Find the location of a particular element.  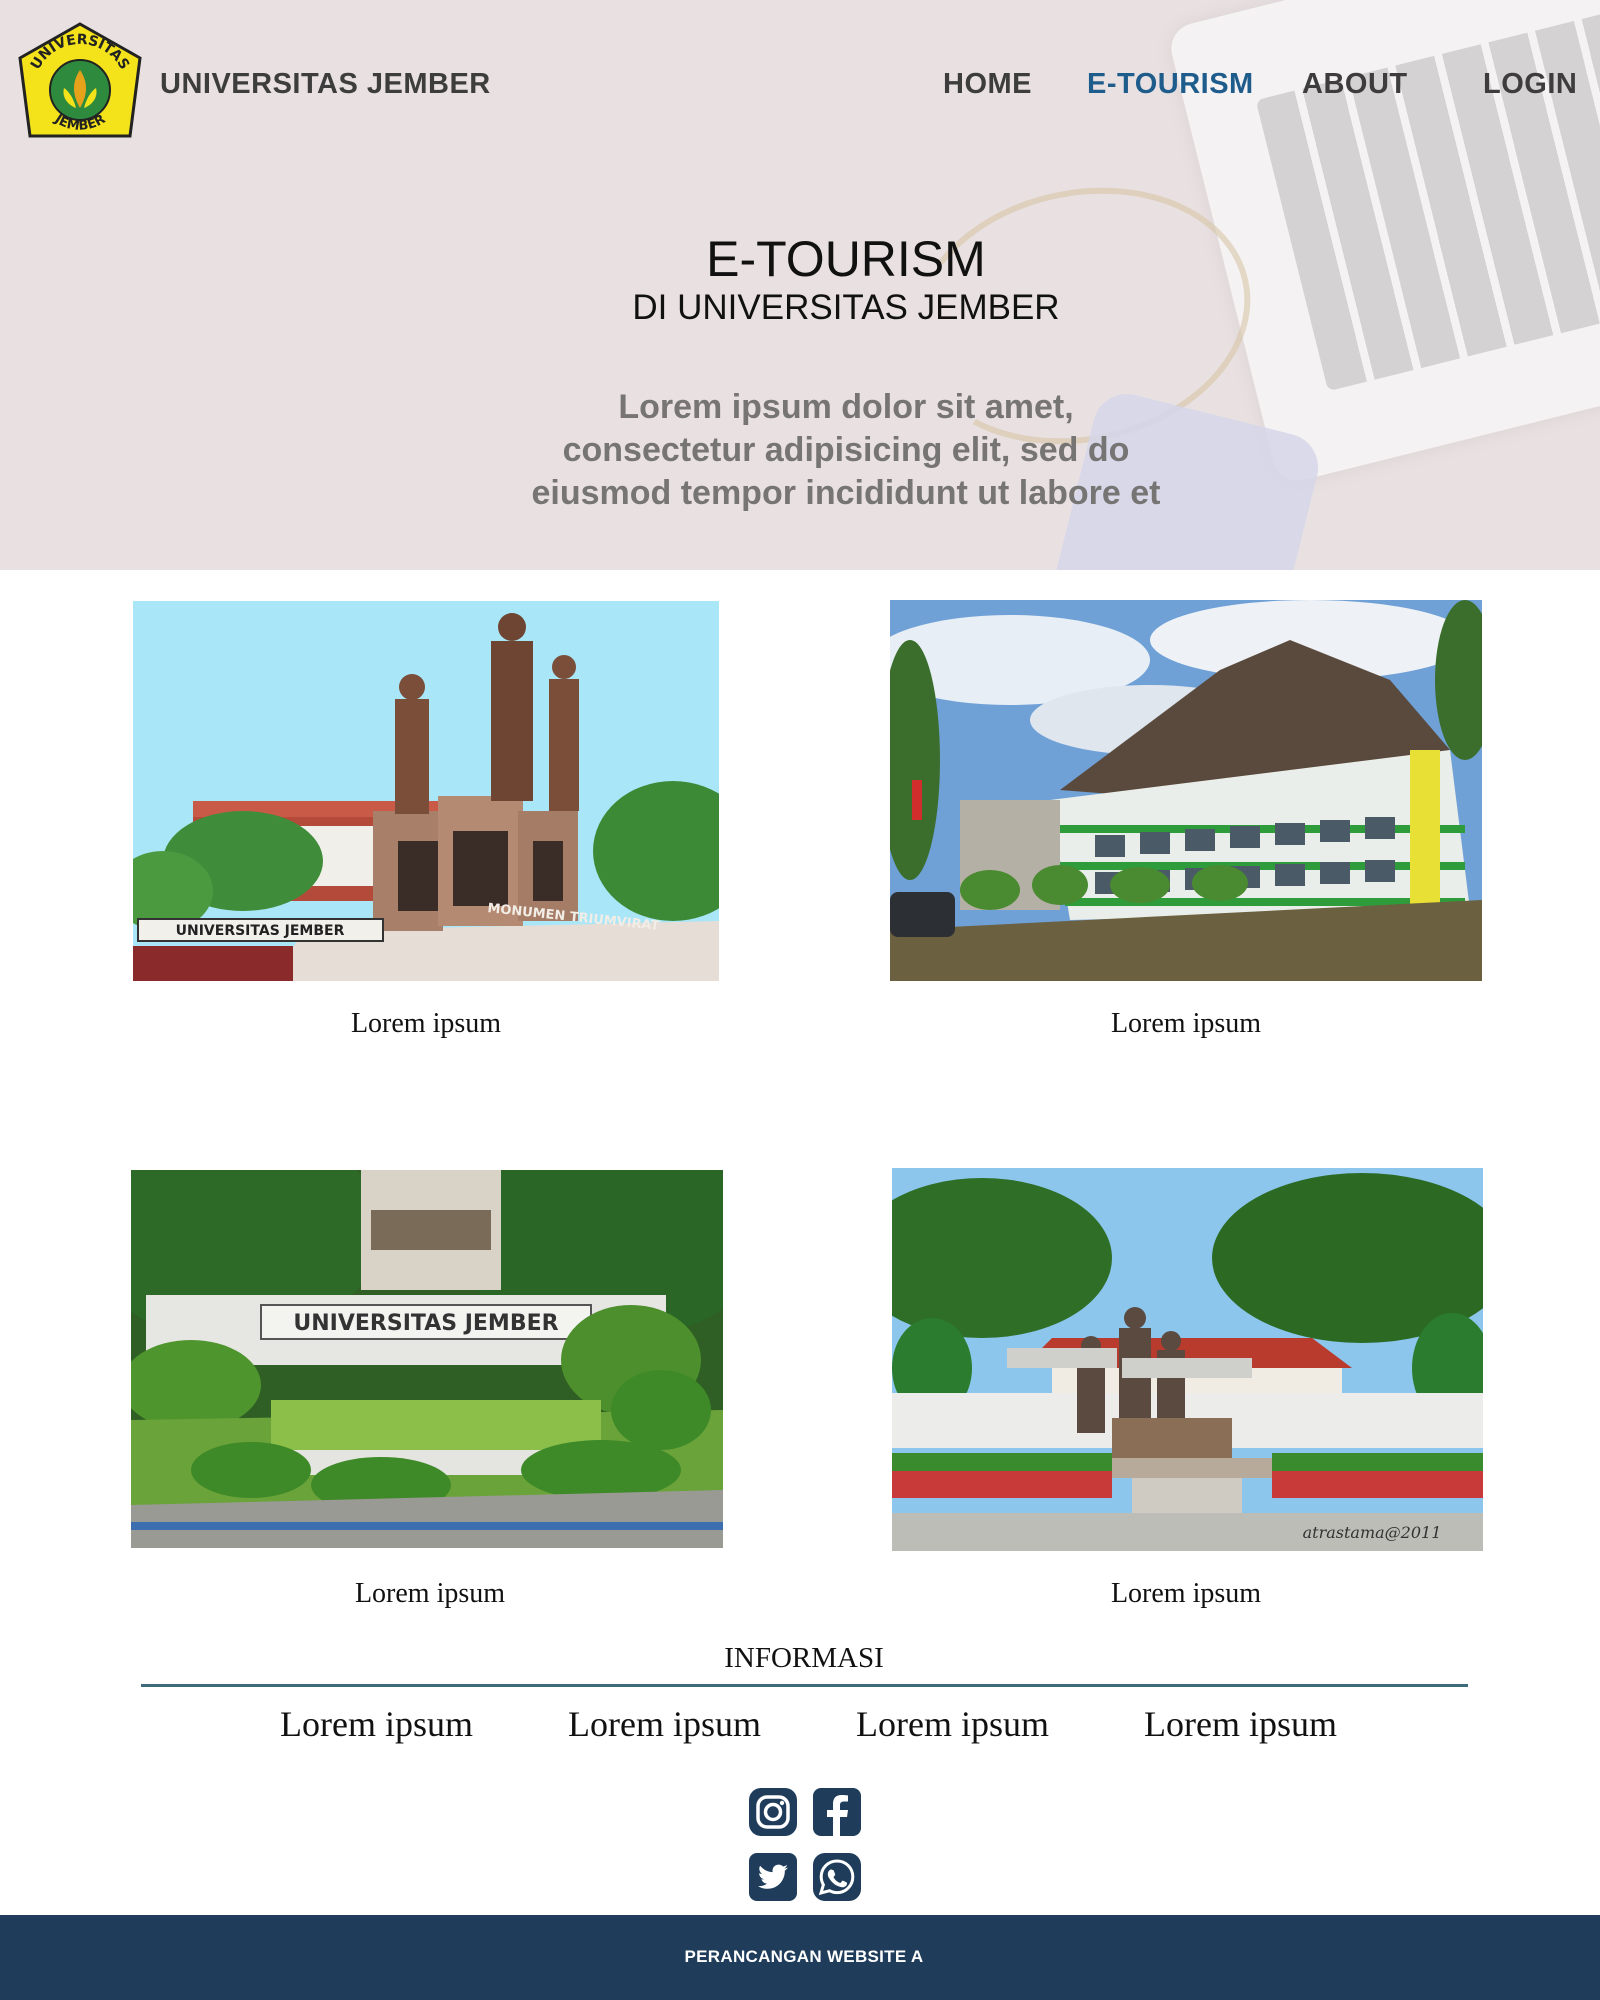

info-section-title: INFORMASI is located at coordinates (804, 1658).